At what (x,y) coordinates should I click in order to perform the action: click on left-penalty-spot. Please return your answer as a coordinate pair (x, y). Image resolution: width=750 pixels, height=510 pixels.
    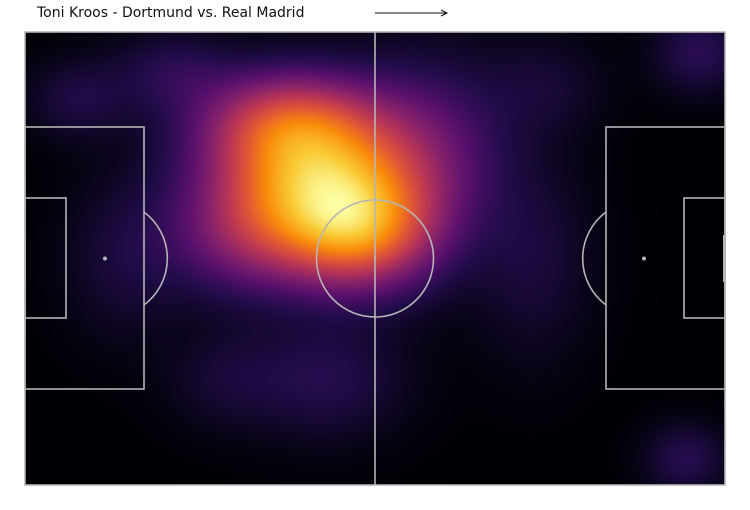
    Looking at the image, I should click on (105, 258).